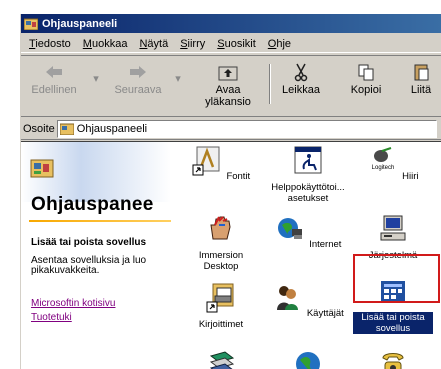  What do you see at coordinates (421, 90) in the screenshot?
I see `paste-label: Liitä` at bounding box center [421, 90].